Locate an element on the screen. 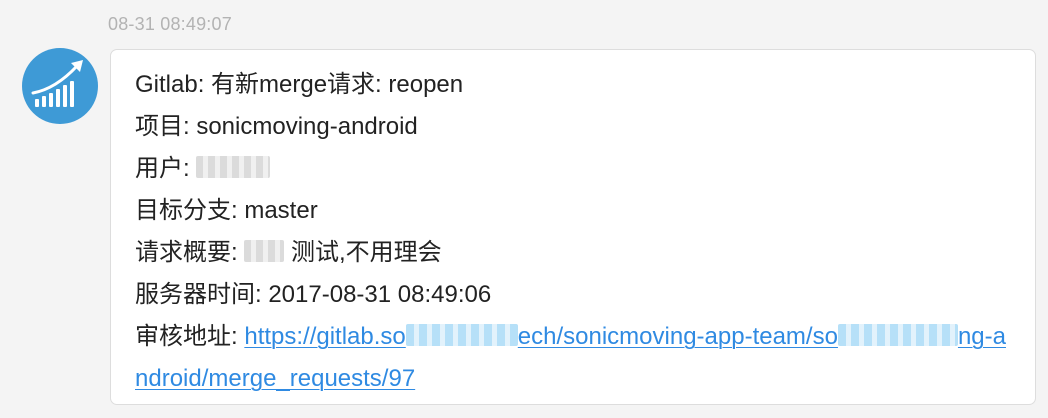 The width and height of the screenshot is (1048, 418). user-label: 用户: is located at coordinates (166, 168).